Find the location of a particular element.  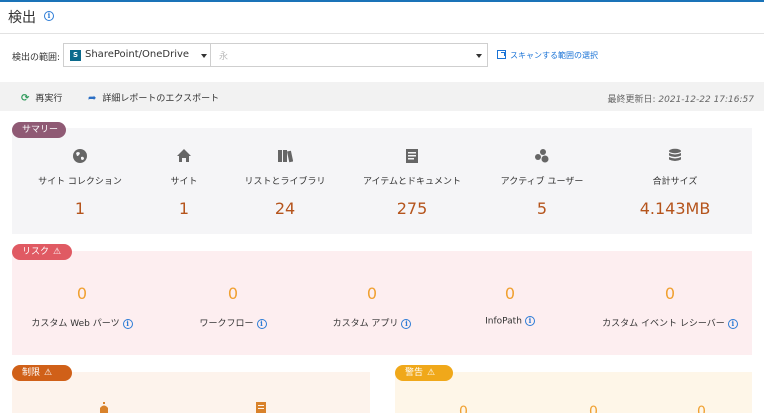

divider is located at coordinates (382, 33).